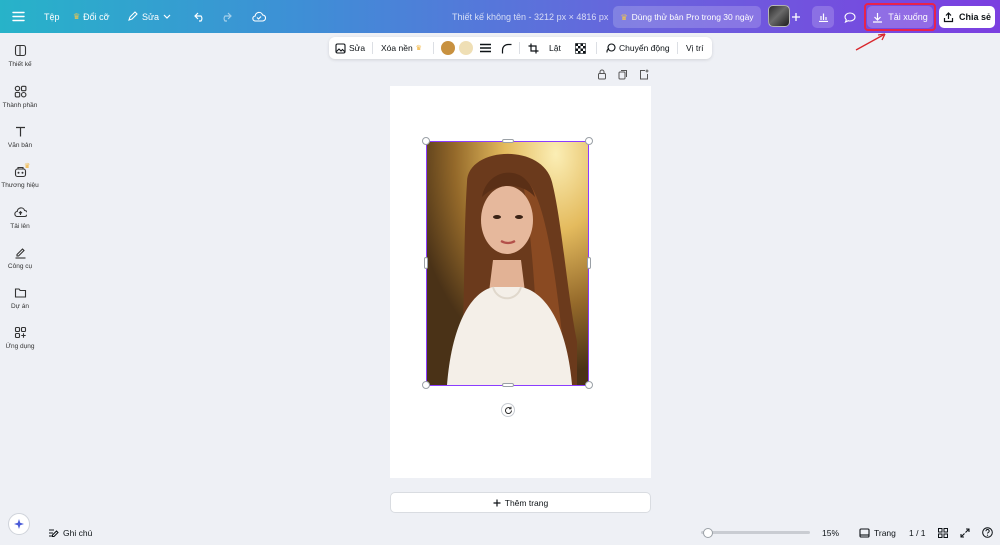 The width and height of the screenshot is (1000, 545). I want to click on add-collaborator-button, so click(796, 16).